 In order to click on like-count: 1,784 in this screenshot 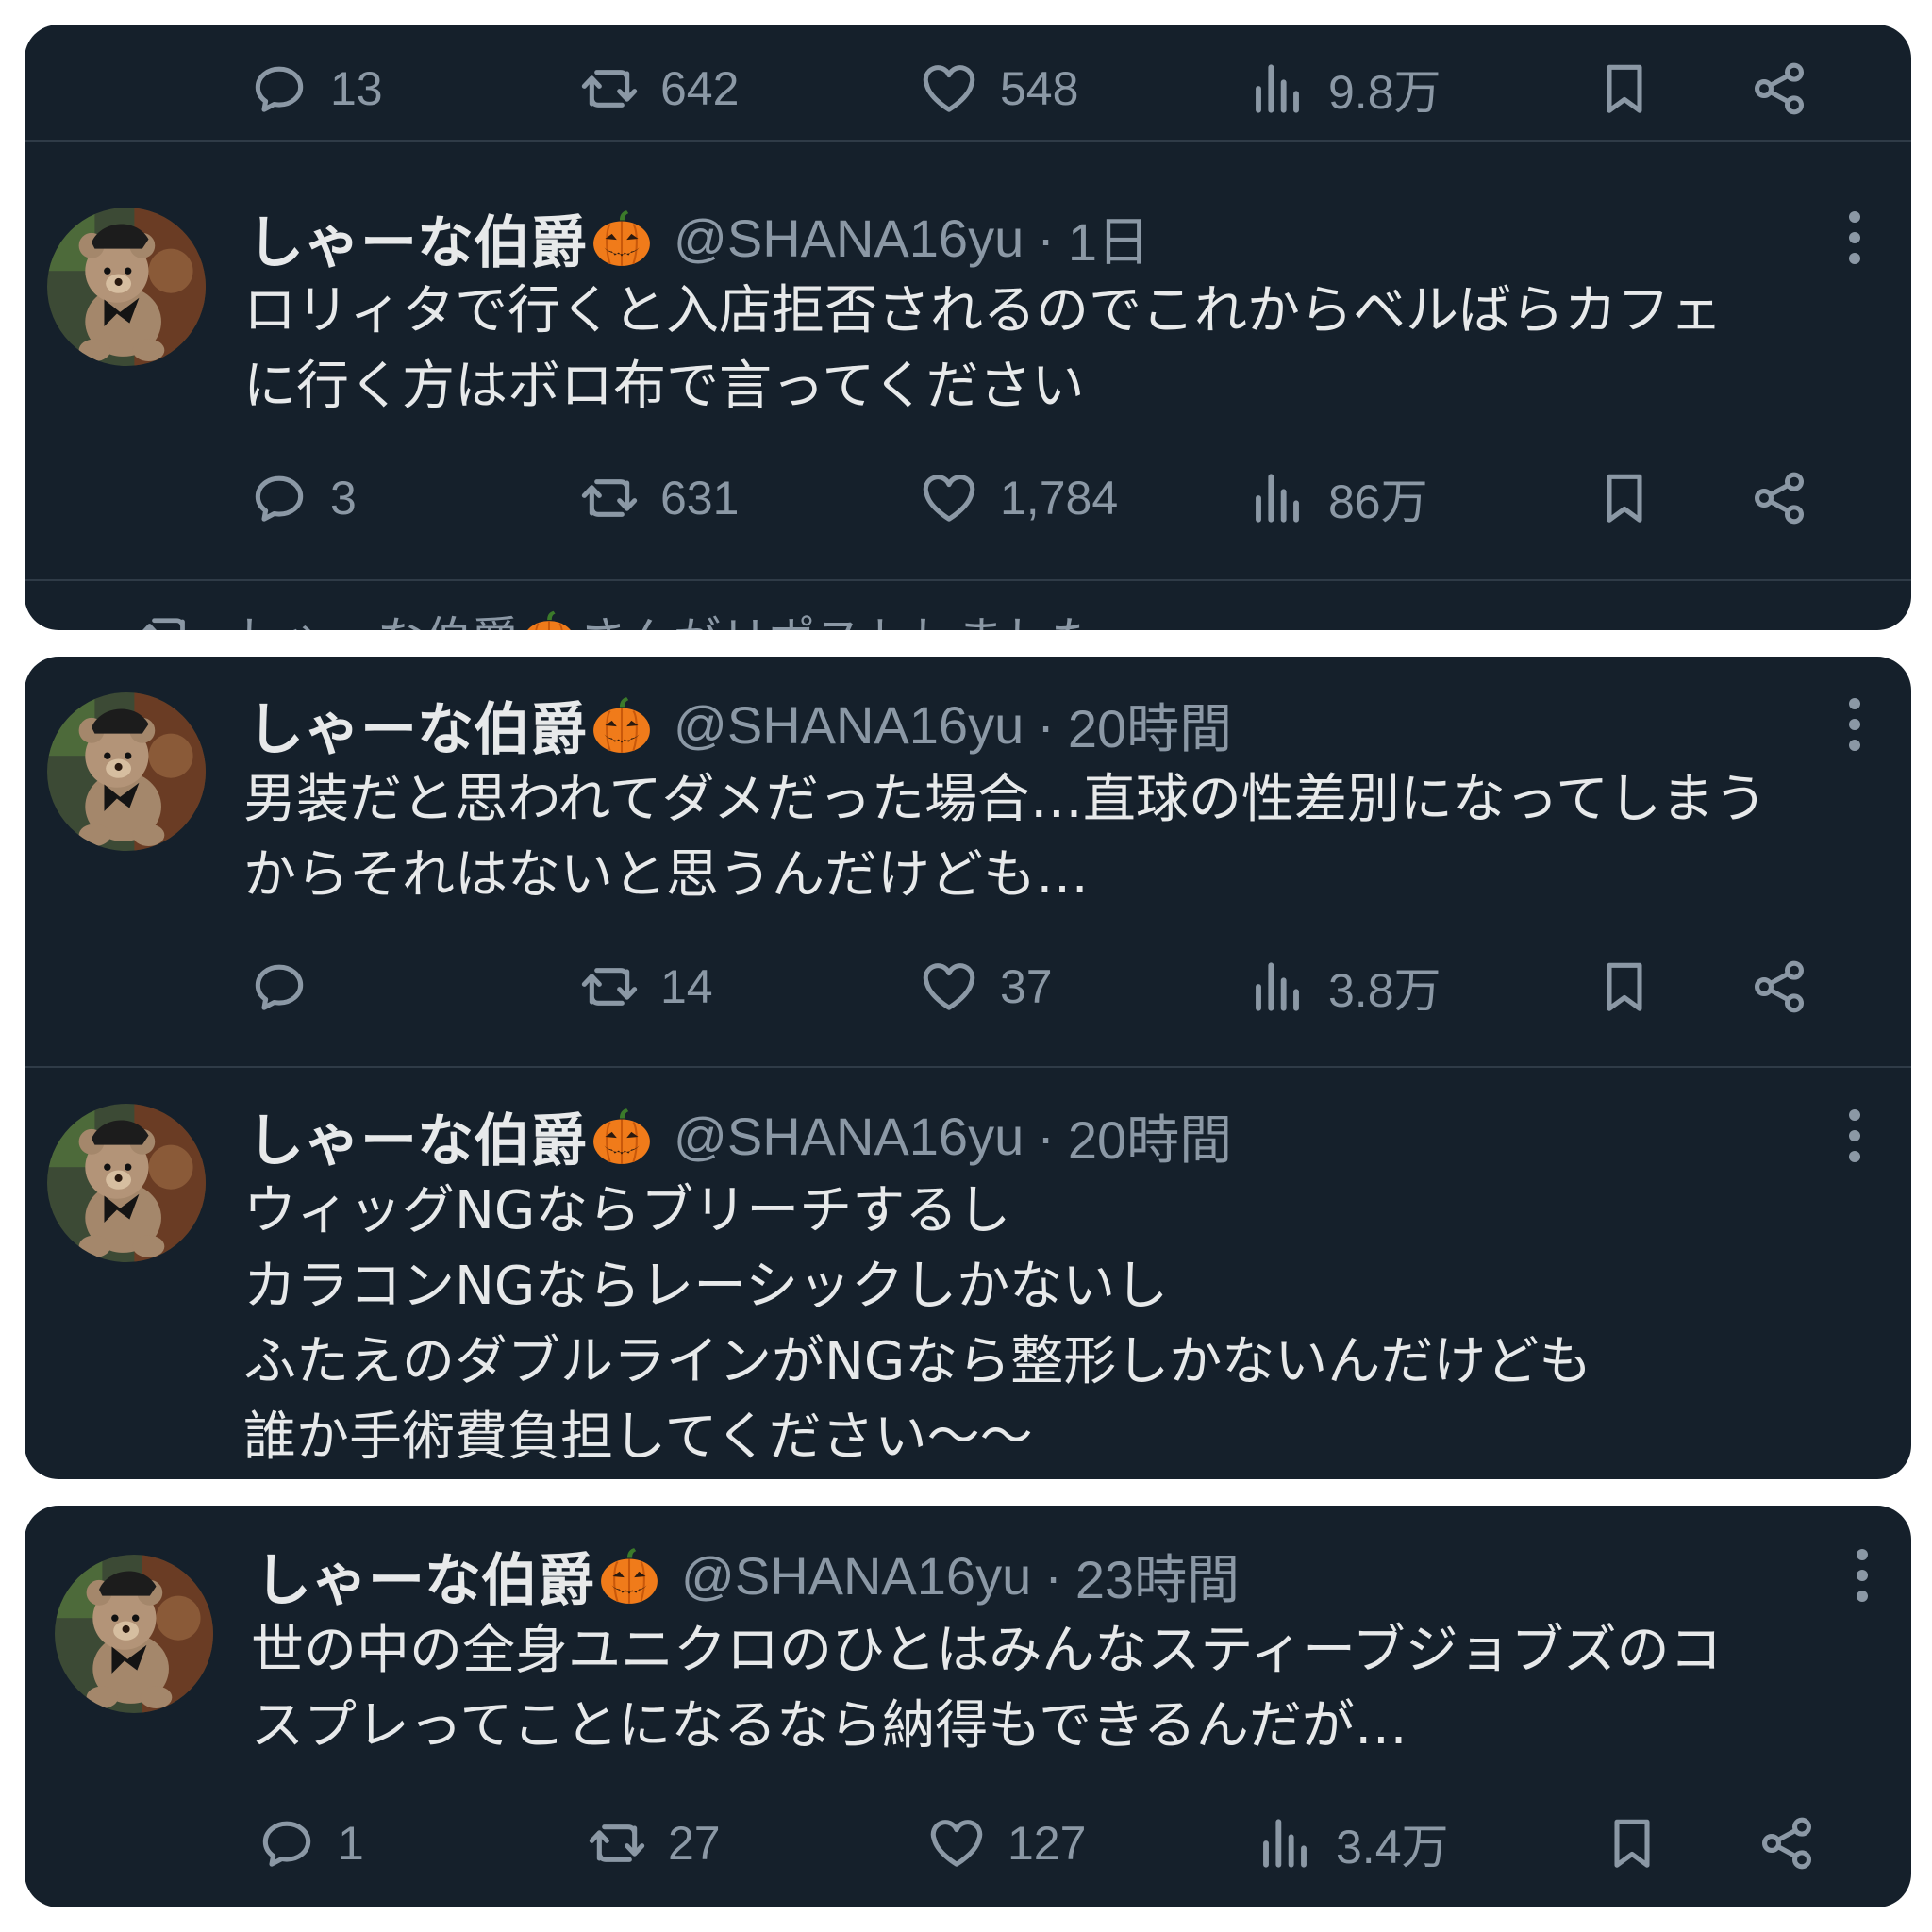, I will do `click(1059, 499)`.